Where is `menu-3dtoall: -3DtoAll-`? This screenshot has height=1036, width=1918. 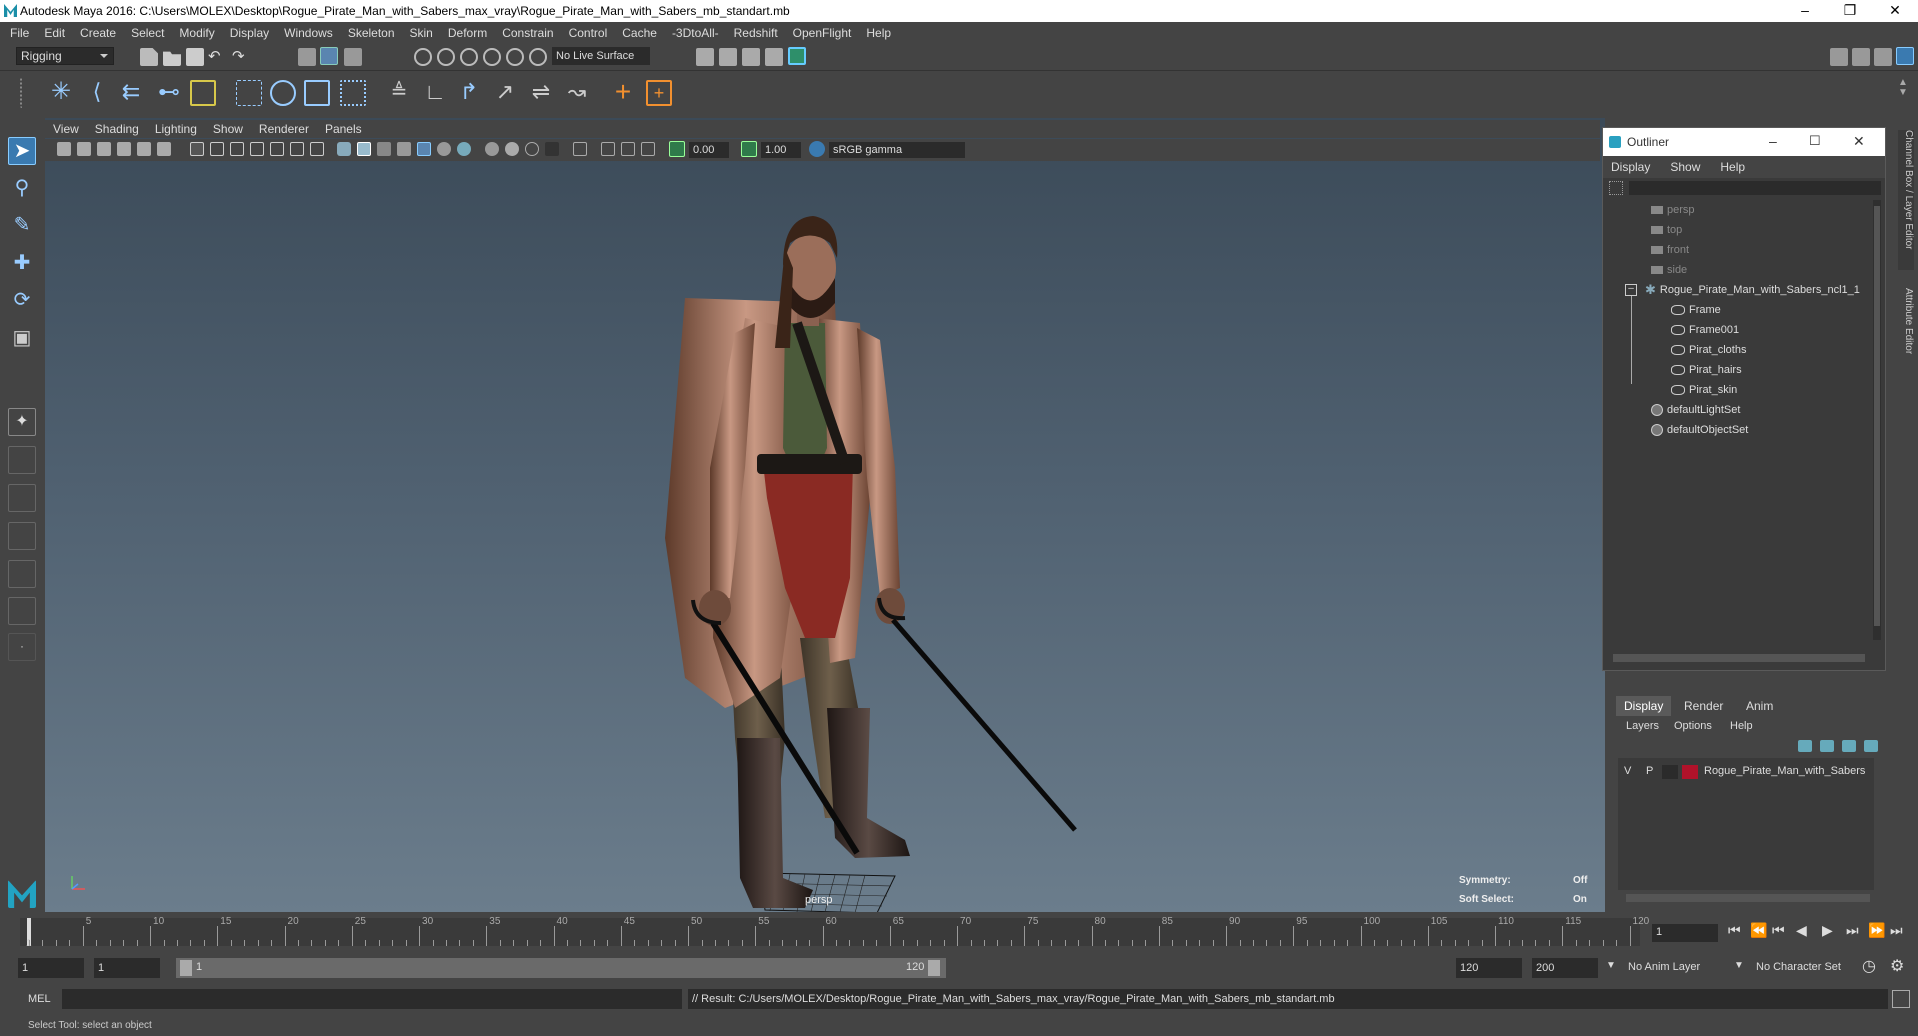 menu-3dtoall: -3DtoAll- is located at coordinates (695, 33).